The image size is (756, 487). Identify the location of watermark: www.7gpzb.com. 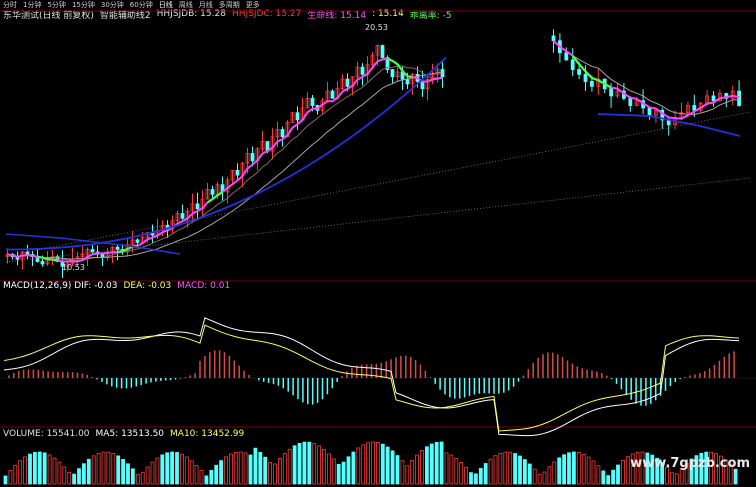
(690, 463).